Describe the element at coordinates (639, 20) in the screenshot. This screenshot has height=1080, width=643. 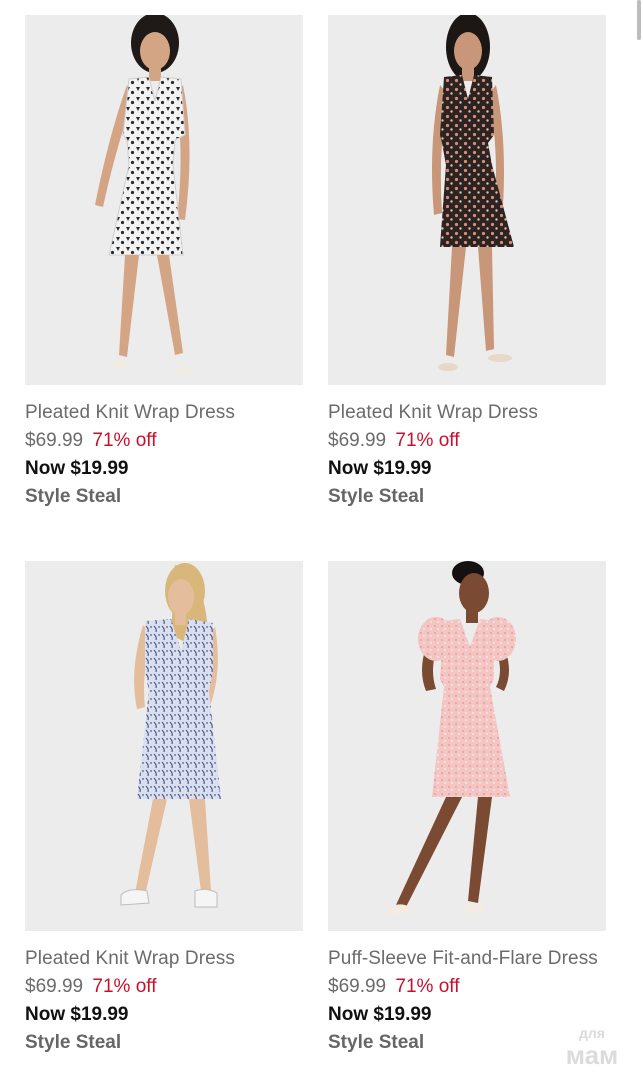
I see `scrollbar` at that location.